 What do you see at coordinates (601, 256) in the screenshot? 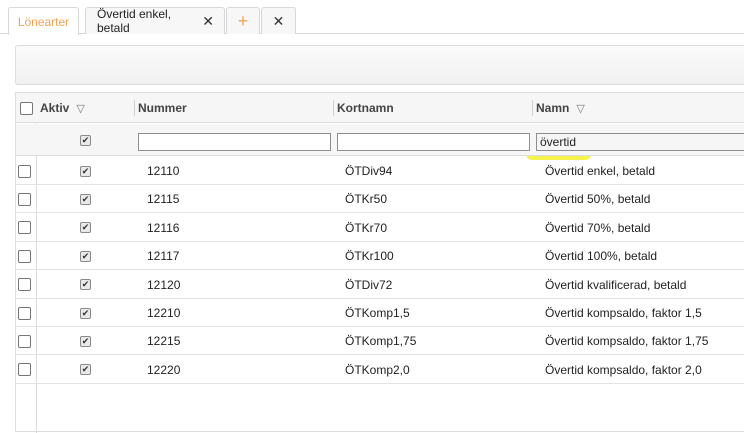
I see `namn-cell: Övertid 100%, betald` at bounding box center [601, 256].